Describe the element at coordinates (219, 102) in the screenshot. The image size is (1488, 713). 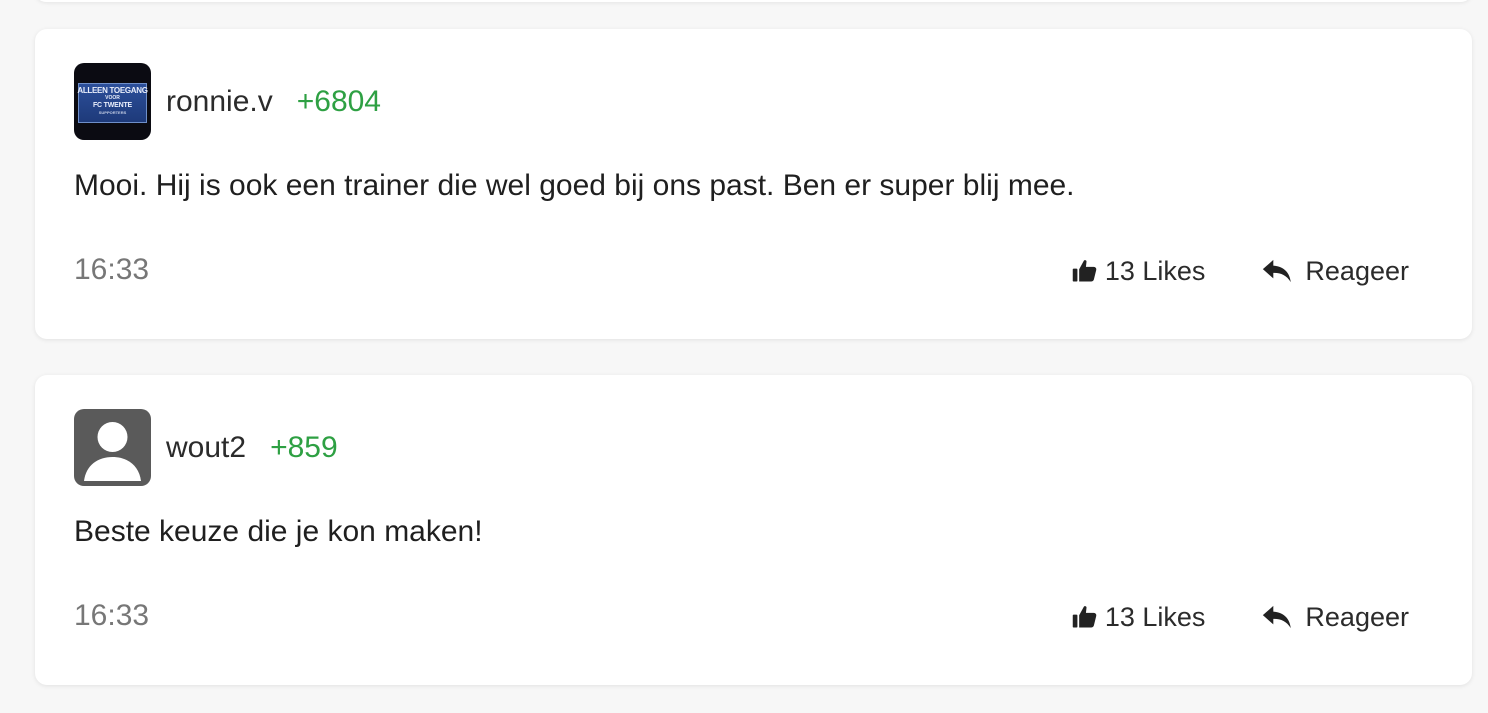
I see `username: ronnie.v` at that location.